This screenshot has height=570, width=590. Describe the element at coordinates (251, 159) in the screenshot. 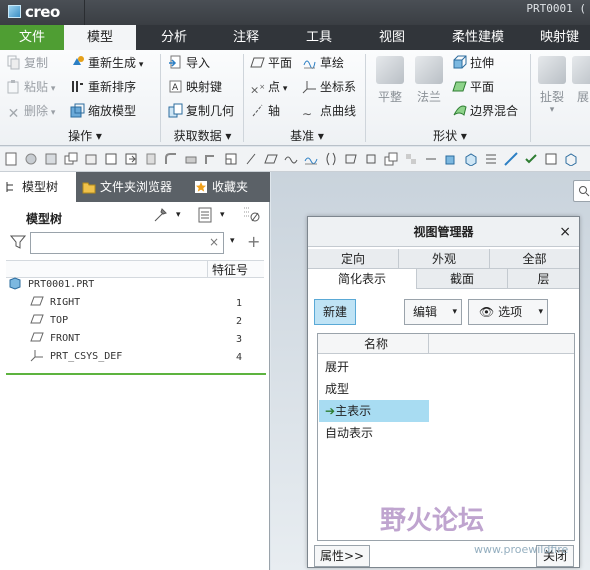

I see `line-icon` at that location.